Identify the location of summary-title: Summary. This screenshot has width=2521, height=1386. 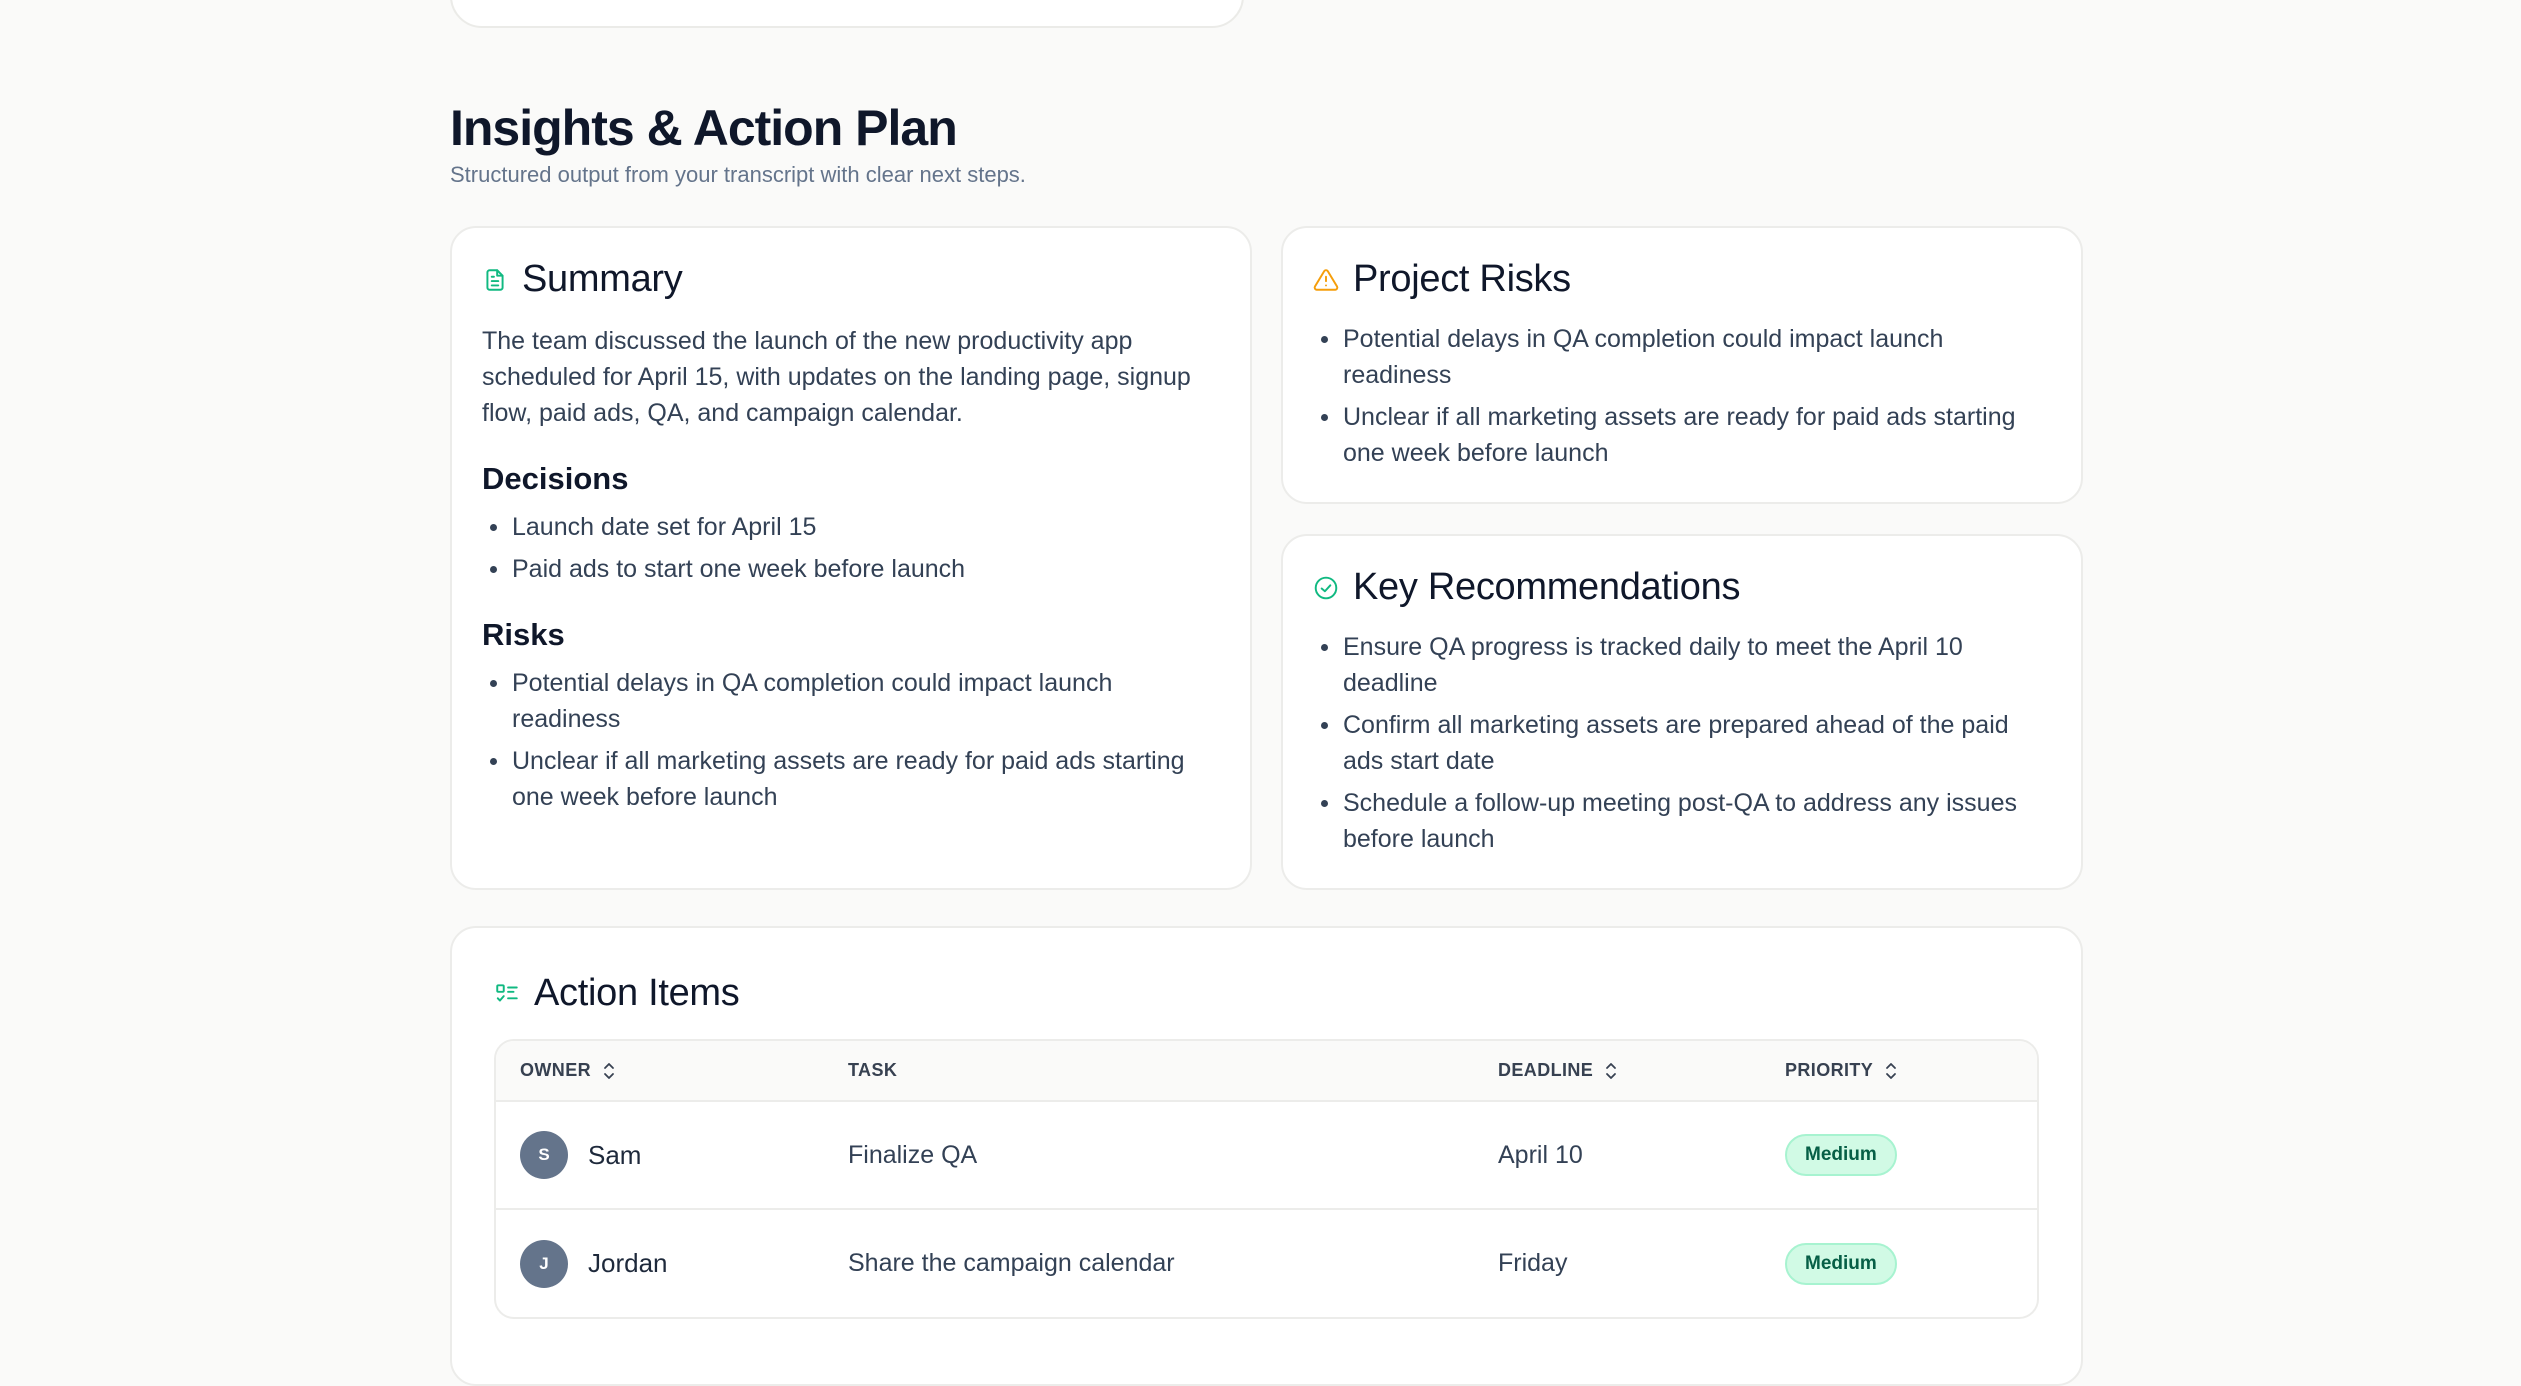
(602, 279).